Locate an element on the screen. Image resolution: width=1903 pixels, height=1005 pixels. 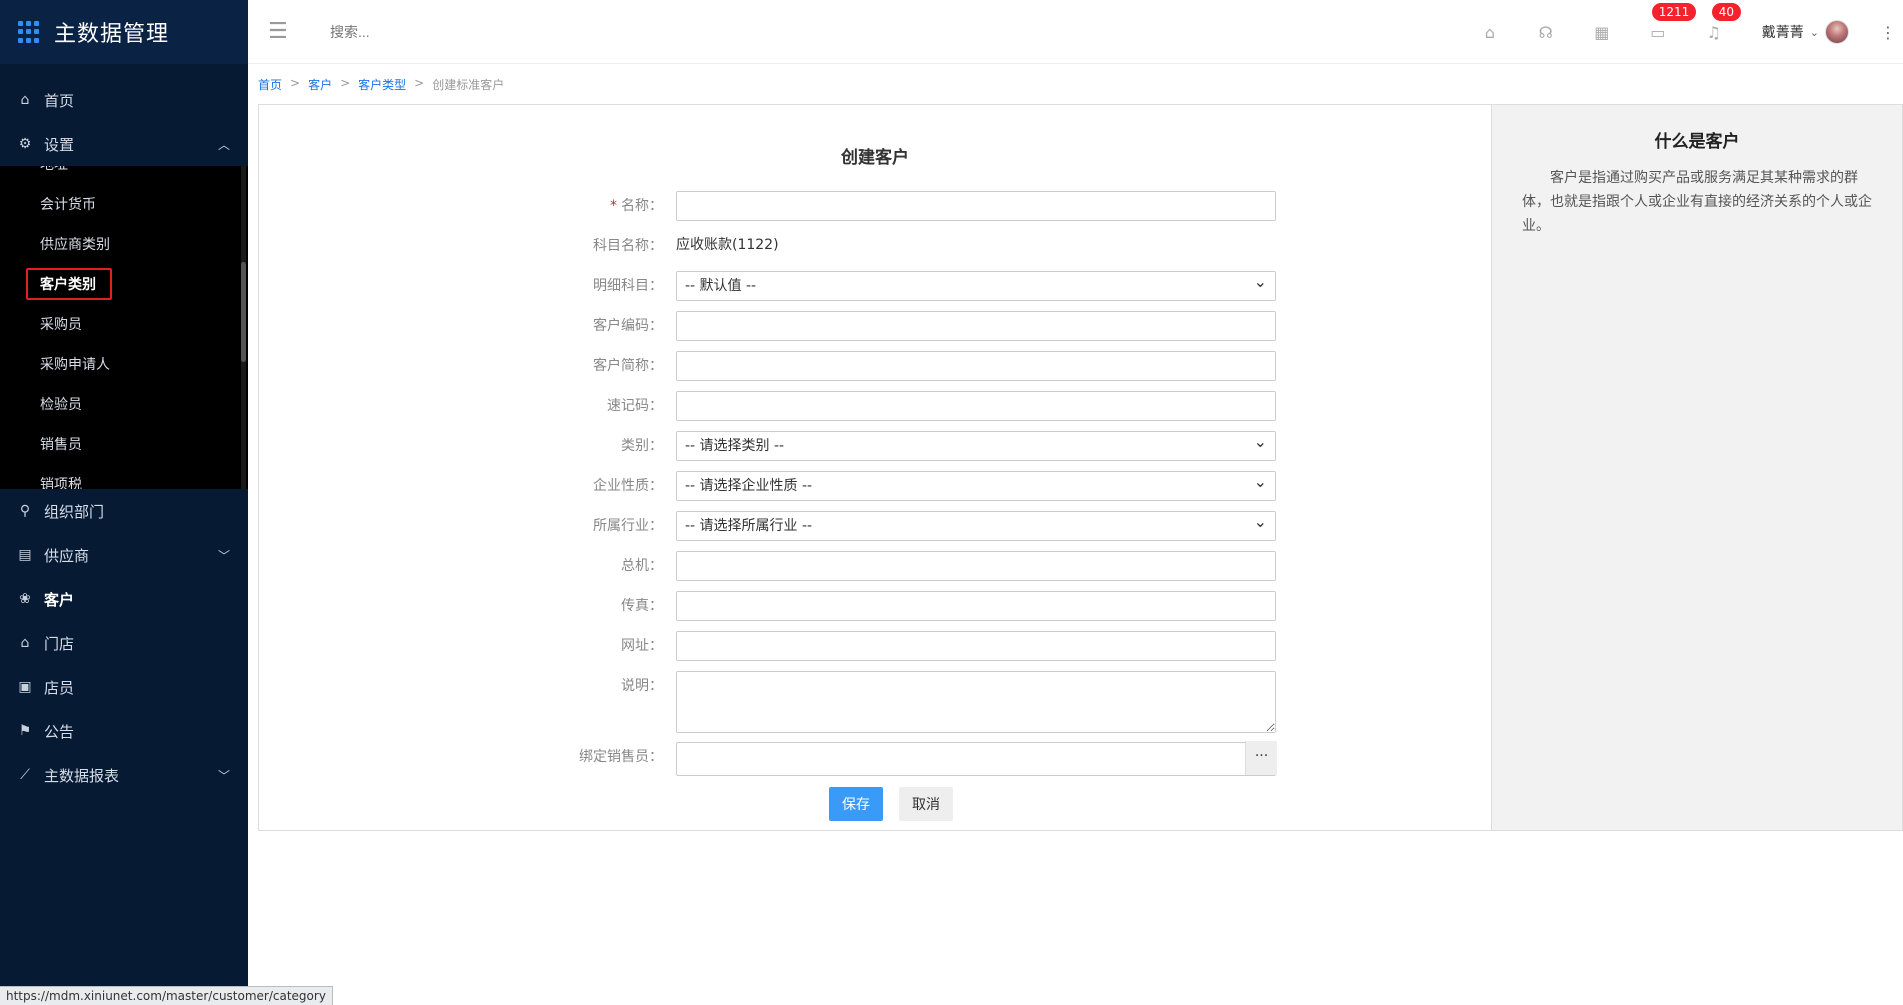
sidebar-item-label: 设置 is located at coordinates (59, 144).